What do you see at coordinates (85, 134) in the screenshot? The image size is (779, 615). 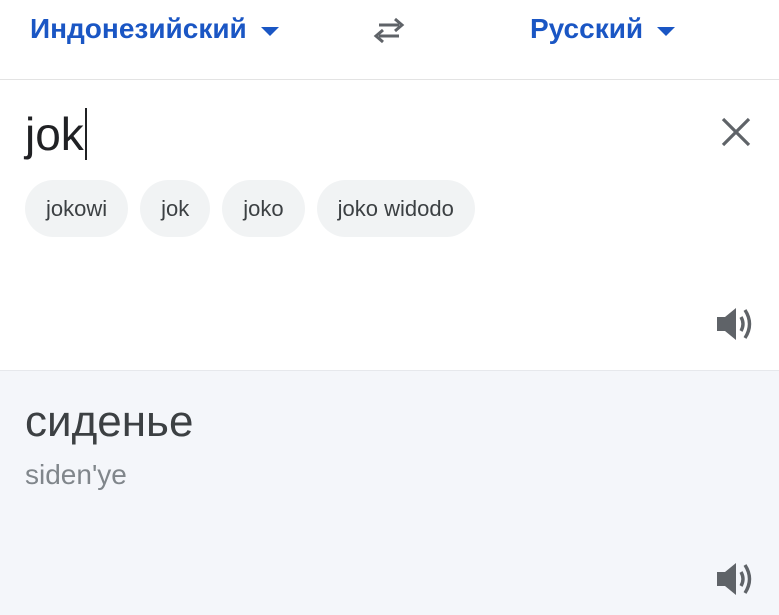 I see `text-cursor` at bounding box center [85, 134].